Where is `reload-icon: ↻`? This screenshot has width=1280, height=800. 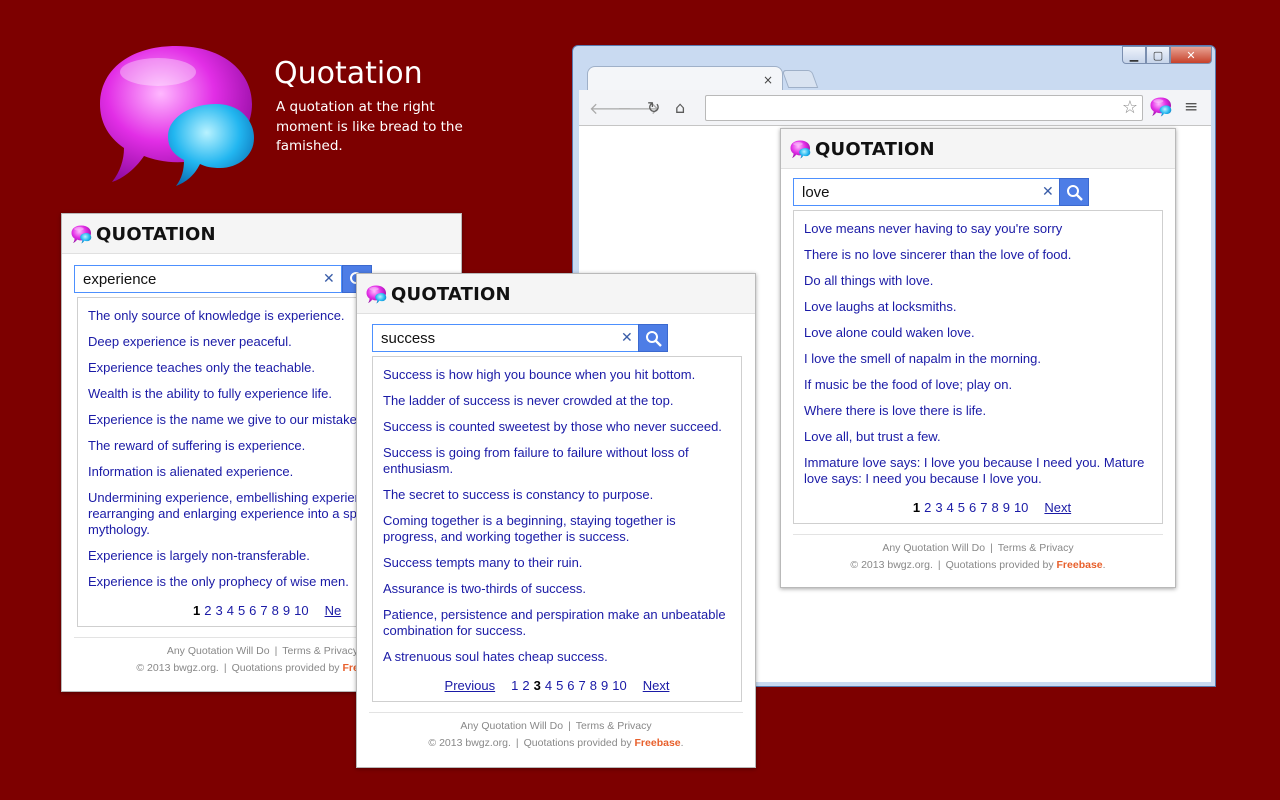 reload-icon: ↻ is located at coordinates (653, 107).